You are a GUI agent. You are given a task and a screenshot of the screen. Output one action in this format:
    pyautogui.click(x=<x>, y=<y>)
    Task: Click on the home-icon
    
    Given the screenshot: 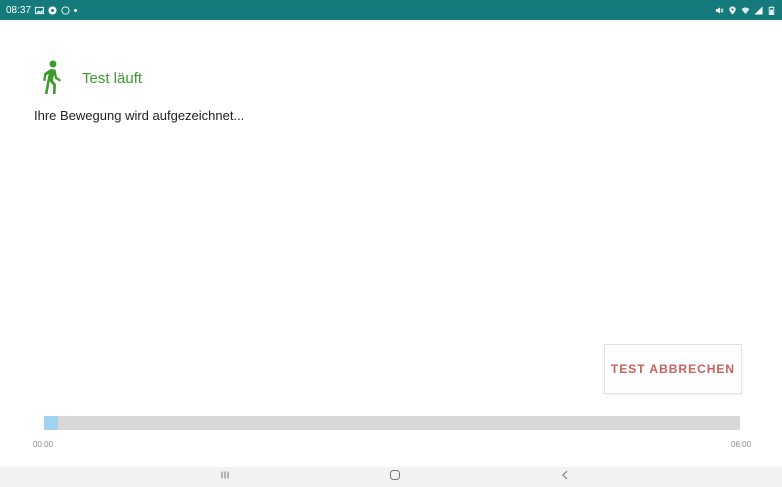 What is the action you would take?
    pyautogui.click(x=395, y=477)
    